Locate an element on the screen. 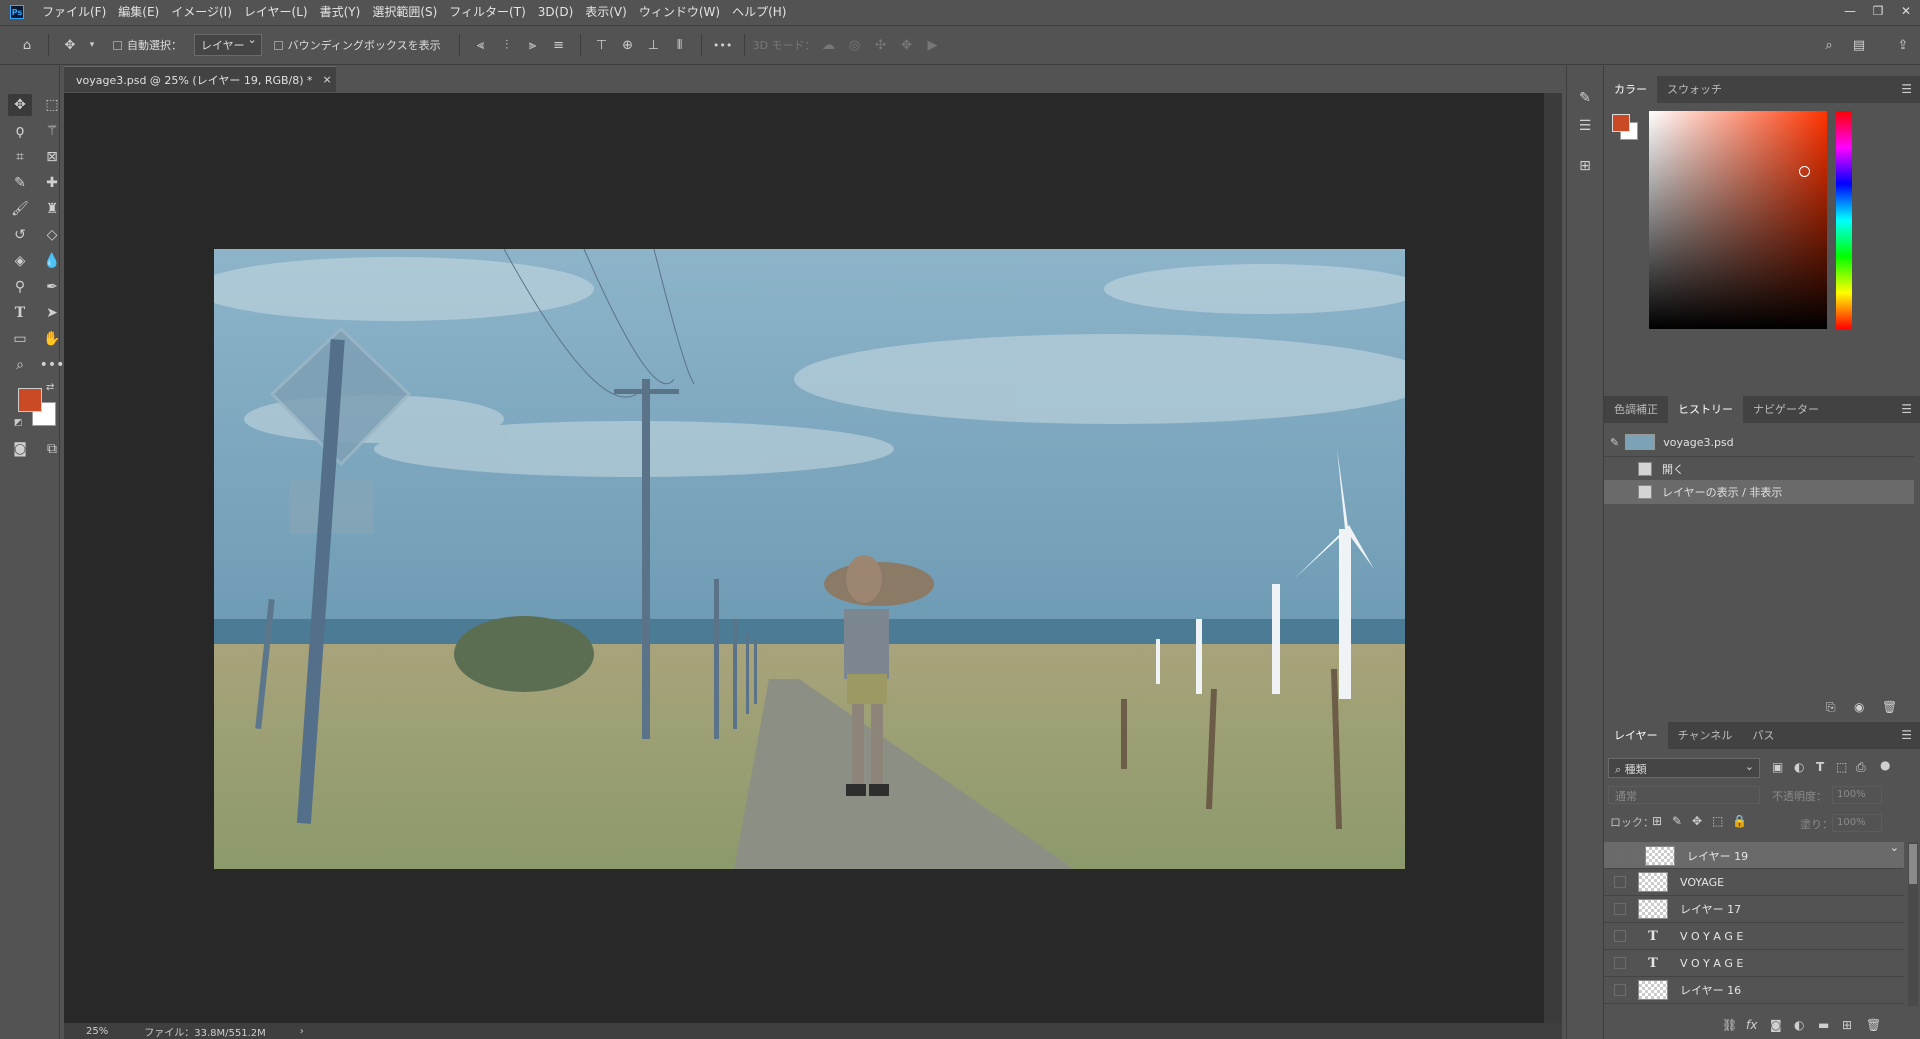  bounding-box-option: バウンディングボックスを表示 is located at coordinates (357, 45).